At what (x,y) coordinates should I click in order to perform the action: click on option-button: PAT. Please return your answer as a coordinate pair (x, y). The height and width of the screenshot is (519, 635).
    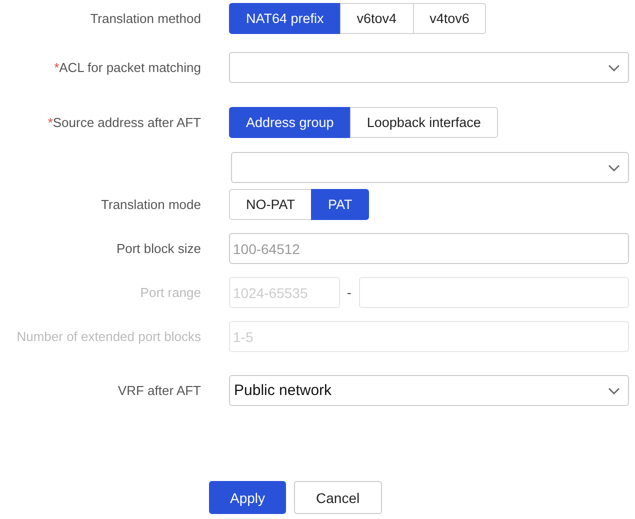
    Looking at the image, I should click on (340, 204).